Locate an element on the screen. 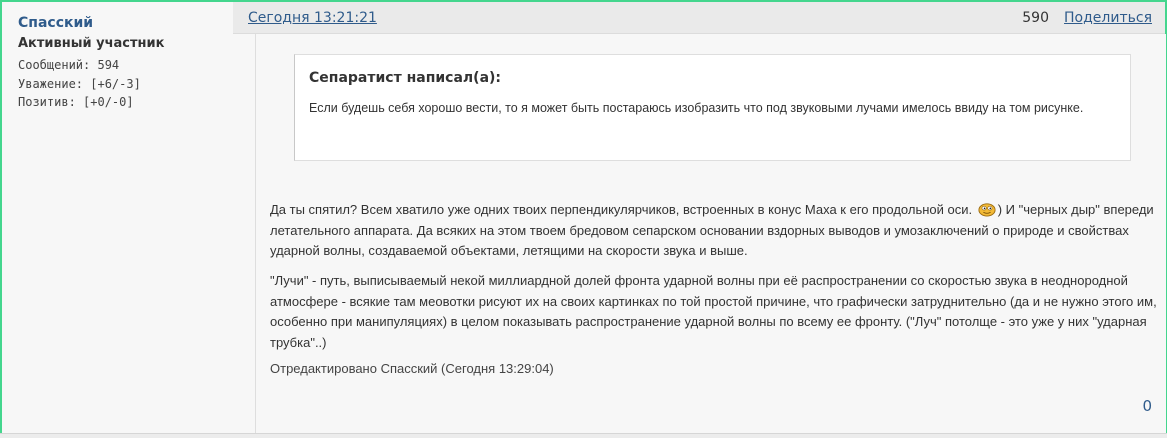 Image resolution: width=1167 pixels, height=438 pixels. author-stat-posts: Сообщений: 594 is located at coordinates (69, 65).